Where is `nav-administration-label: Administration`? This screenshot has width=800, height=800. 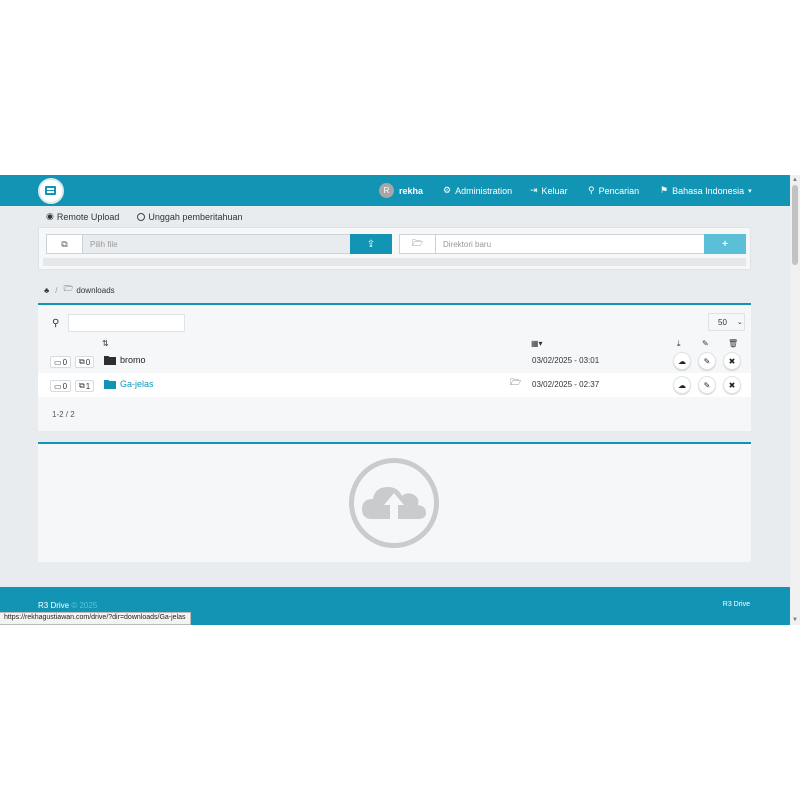 nav-administration-label: Administration is located at coordinates (484, 190).